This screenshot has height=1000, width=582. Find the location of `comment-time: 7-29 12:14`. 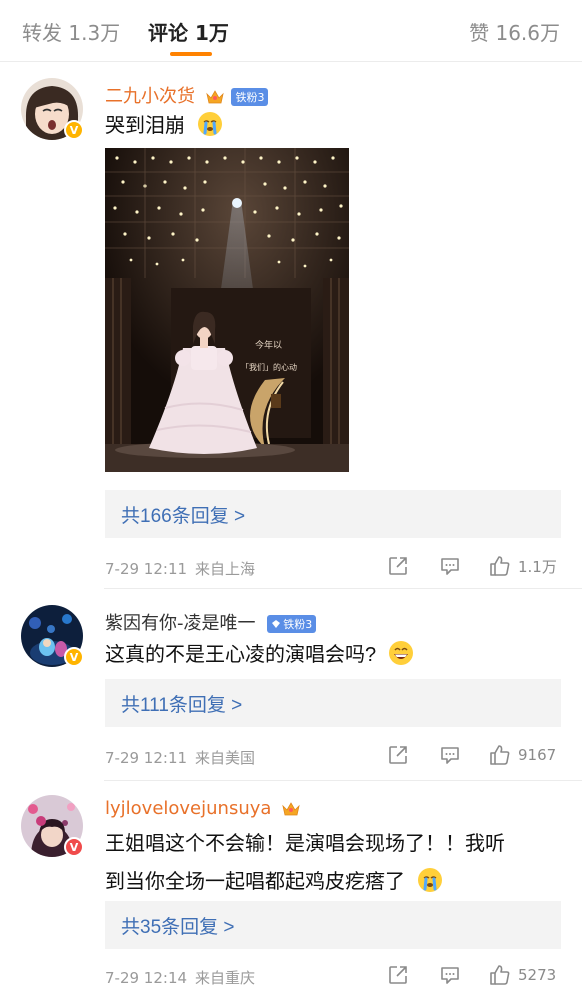

comment-time: 7-29 12:14 is located at coordinates (146, 978).